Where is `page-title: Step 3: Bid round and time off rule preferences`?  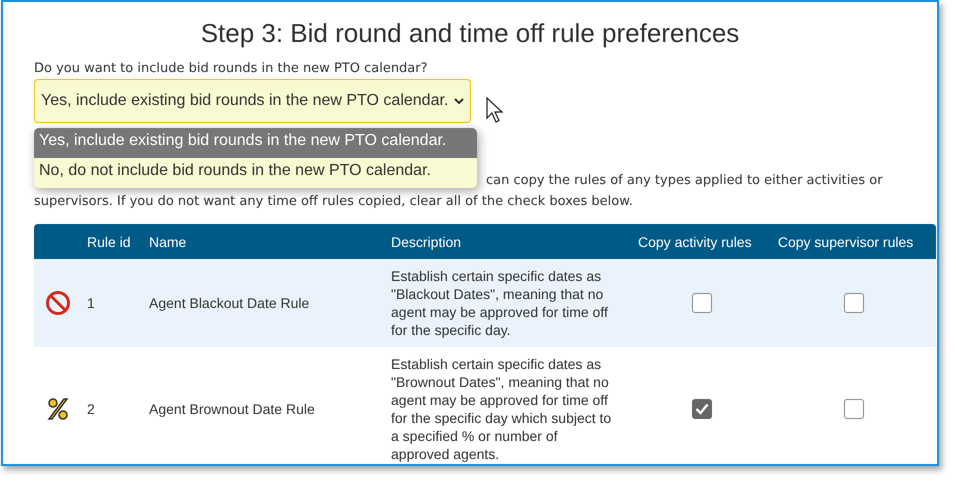 page-title: Step 3: Bid round and time off rule preferences is located at coordinates (470, 33).